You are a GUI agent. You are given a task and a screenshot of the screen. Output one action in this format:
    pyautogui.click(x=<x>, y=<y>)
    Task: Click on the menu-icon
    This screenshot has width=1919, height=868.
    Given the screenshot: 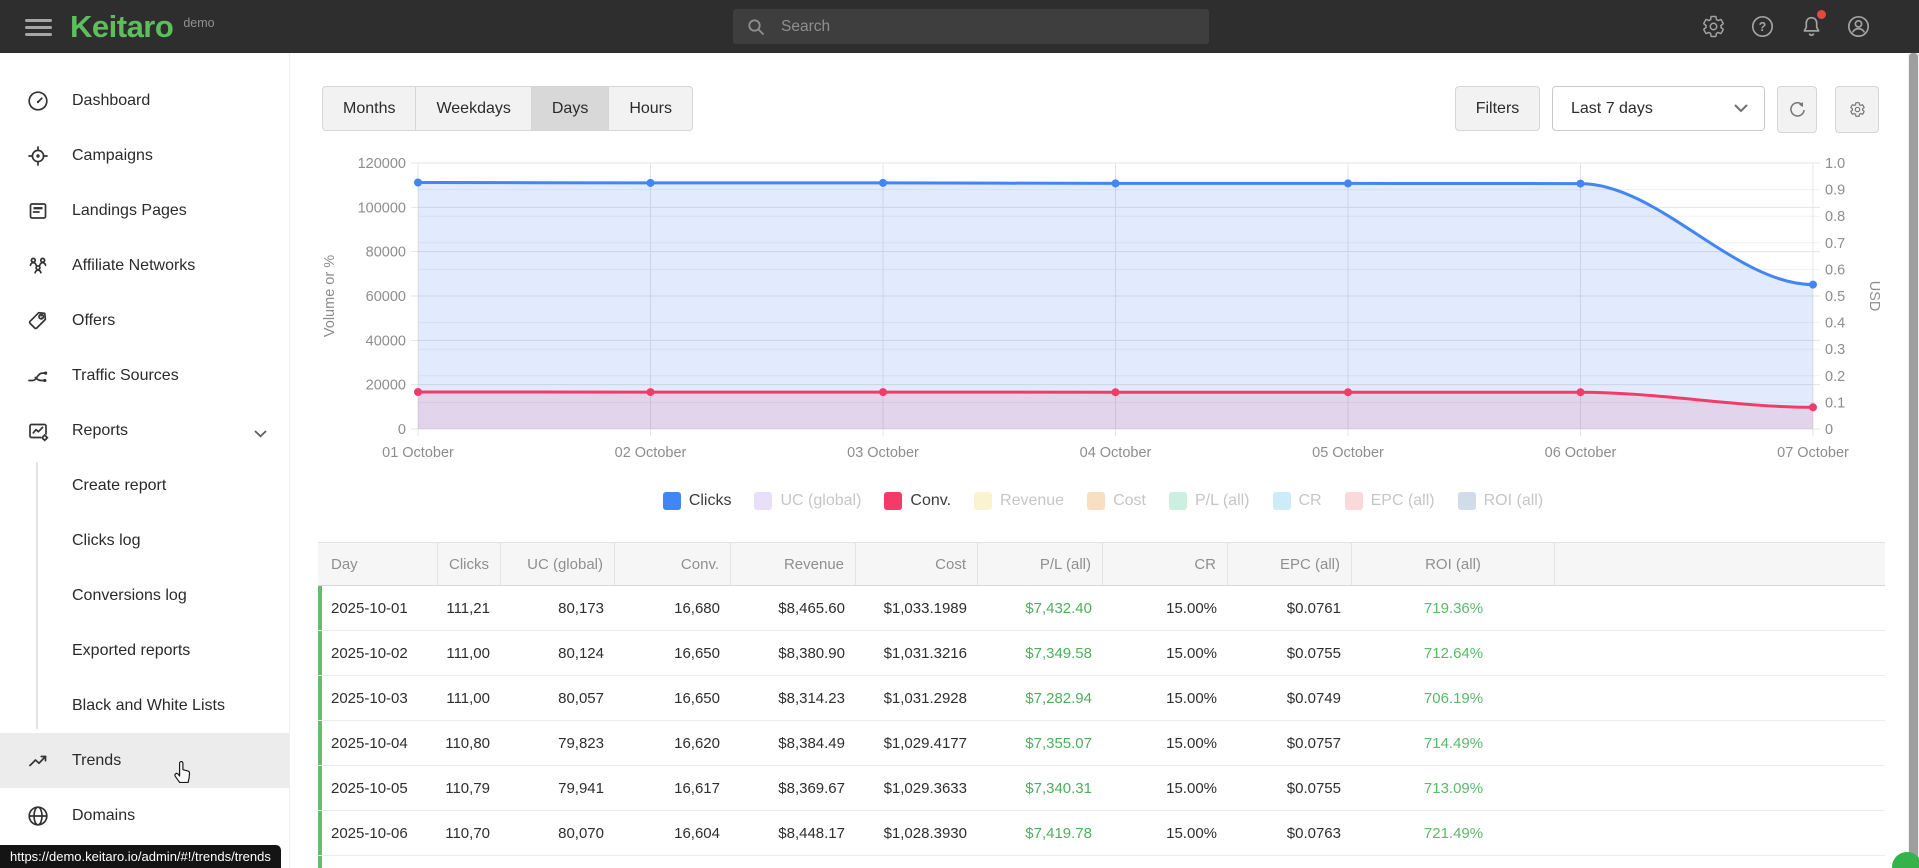 What is the action you would take?
    pyautogui.click(x=38, y=27)
    